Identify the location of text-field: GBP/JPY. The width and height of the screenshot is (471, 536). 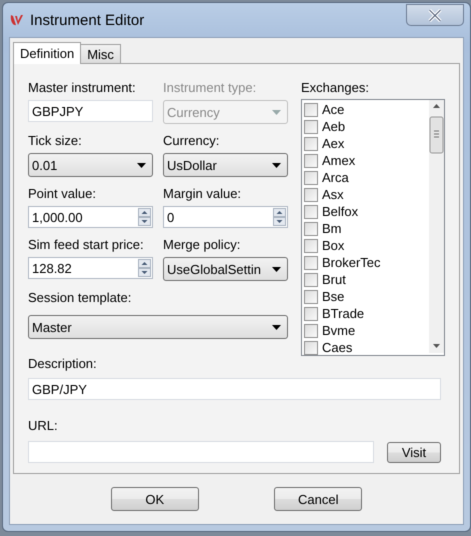
(234, 389).